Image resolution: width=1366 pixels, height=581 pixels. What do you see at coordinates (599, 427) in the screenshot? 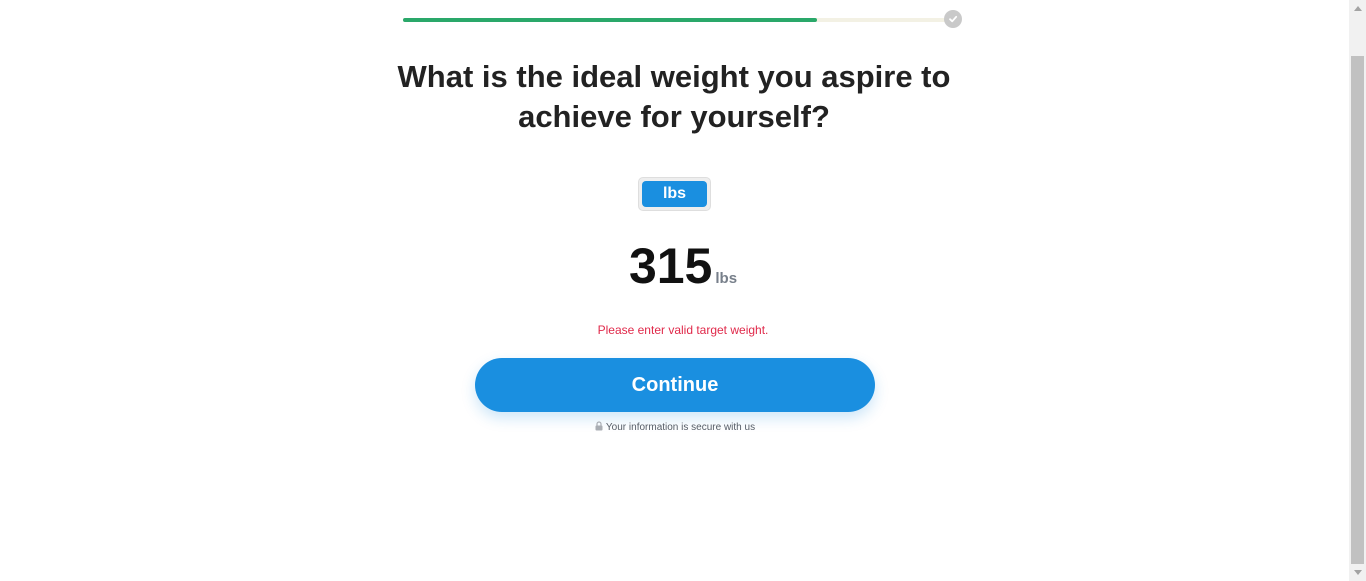
I see `lock-icon` at bounding box center [599, 427].